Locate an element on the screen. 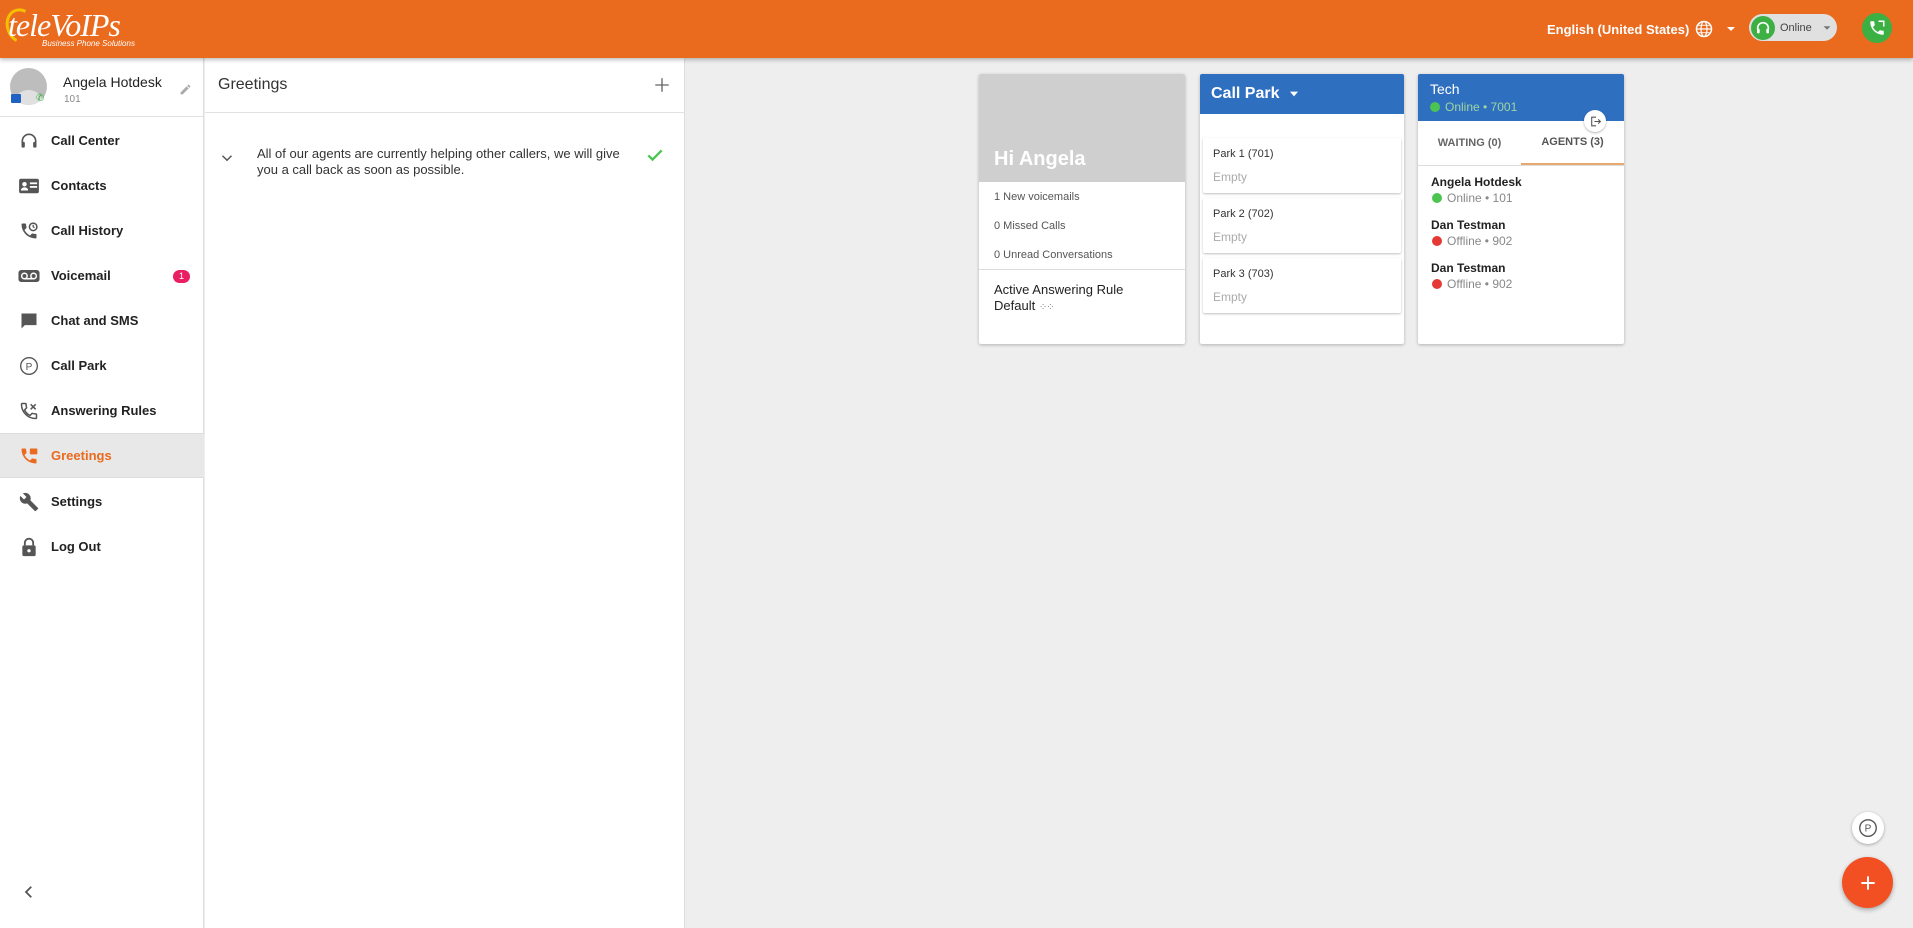 Image resolution: width=1913 pixels, height=928 pixels. tab-agents: AGENTS (3) is located at coordinates (1572, 143).